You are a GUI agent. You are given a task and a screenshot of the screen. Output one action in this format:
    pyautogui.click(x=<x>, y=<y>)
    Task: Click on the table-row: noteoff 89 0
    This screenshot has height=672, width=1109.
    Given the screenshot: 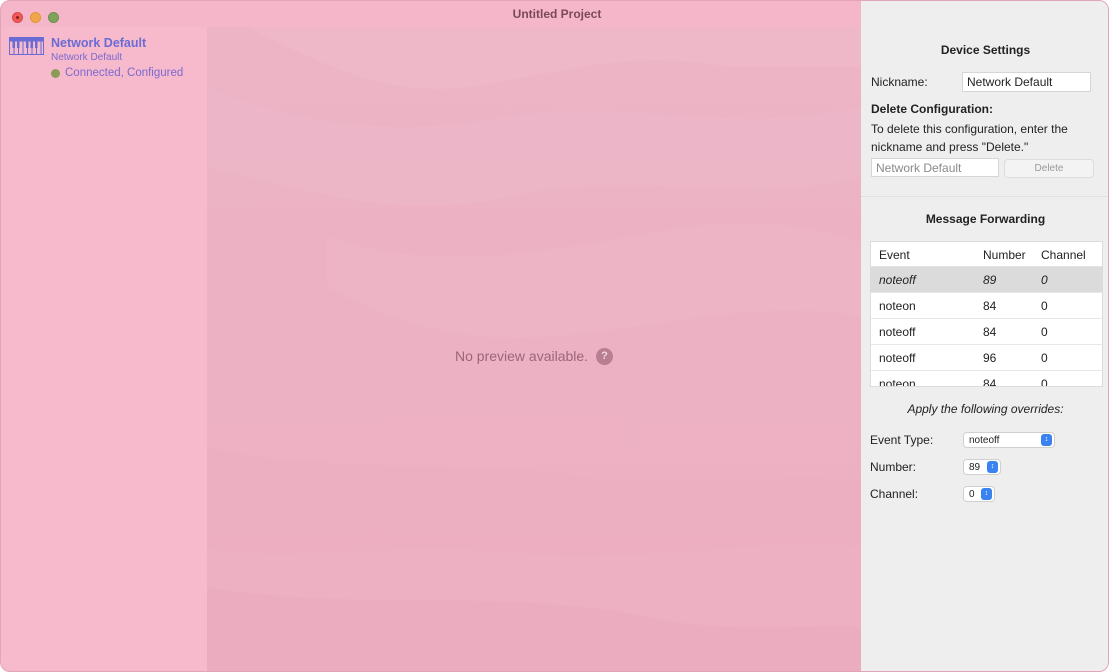 What is the action you would take?
    pyautogui.click(x=986, y=280)
    